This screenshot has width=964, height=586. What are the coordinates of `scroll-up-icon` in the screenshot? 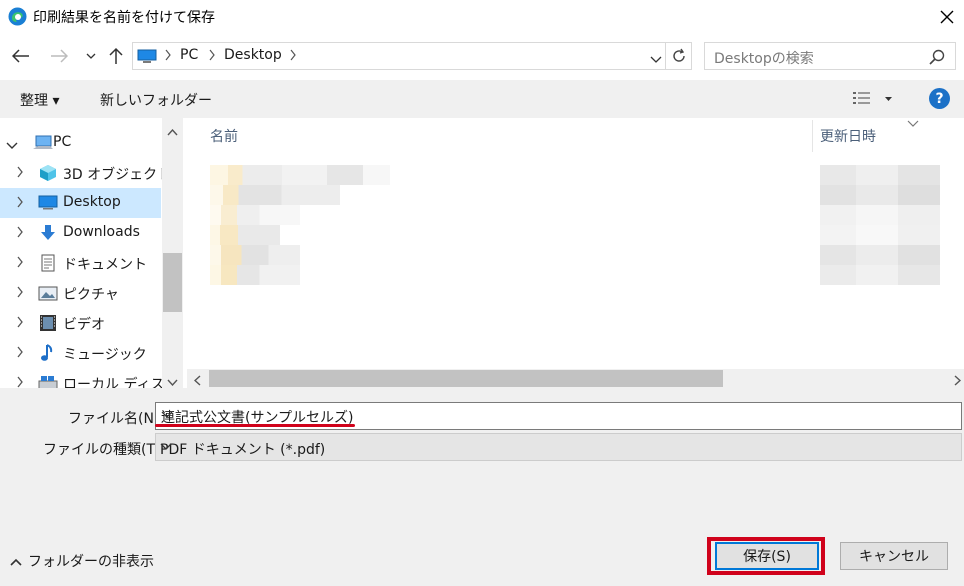 It's located at (172, 132).